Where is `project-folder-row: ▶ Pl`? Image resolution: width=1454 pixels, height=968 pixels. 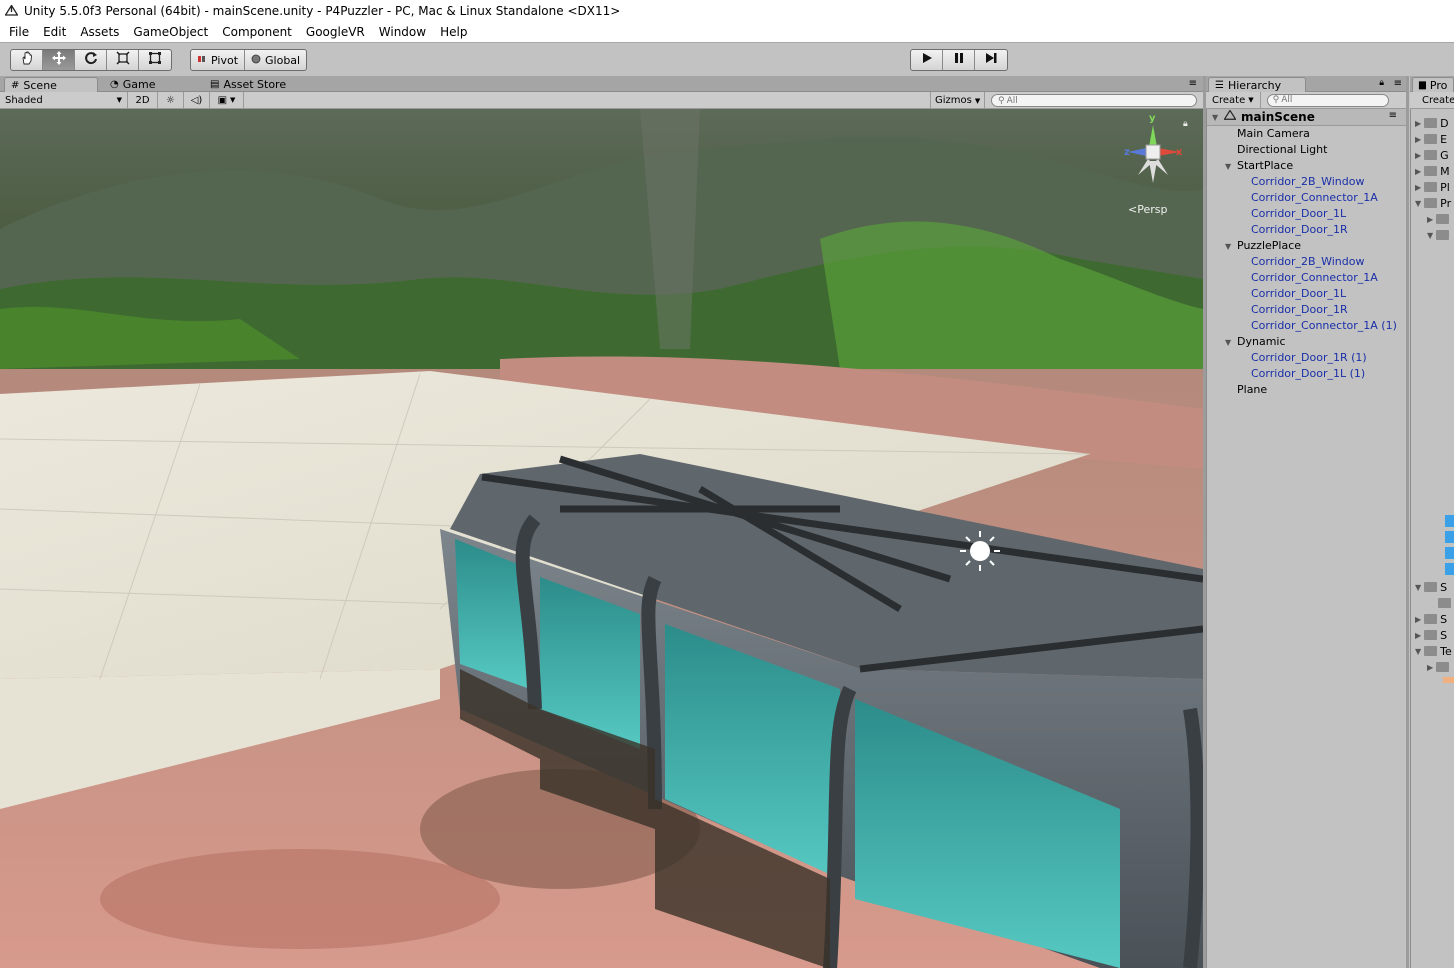 project-folder-row: ▶ Pl is located at coordinates (1432, 187).